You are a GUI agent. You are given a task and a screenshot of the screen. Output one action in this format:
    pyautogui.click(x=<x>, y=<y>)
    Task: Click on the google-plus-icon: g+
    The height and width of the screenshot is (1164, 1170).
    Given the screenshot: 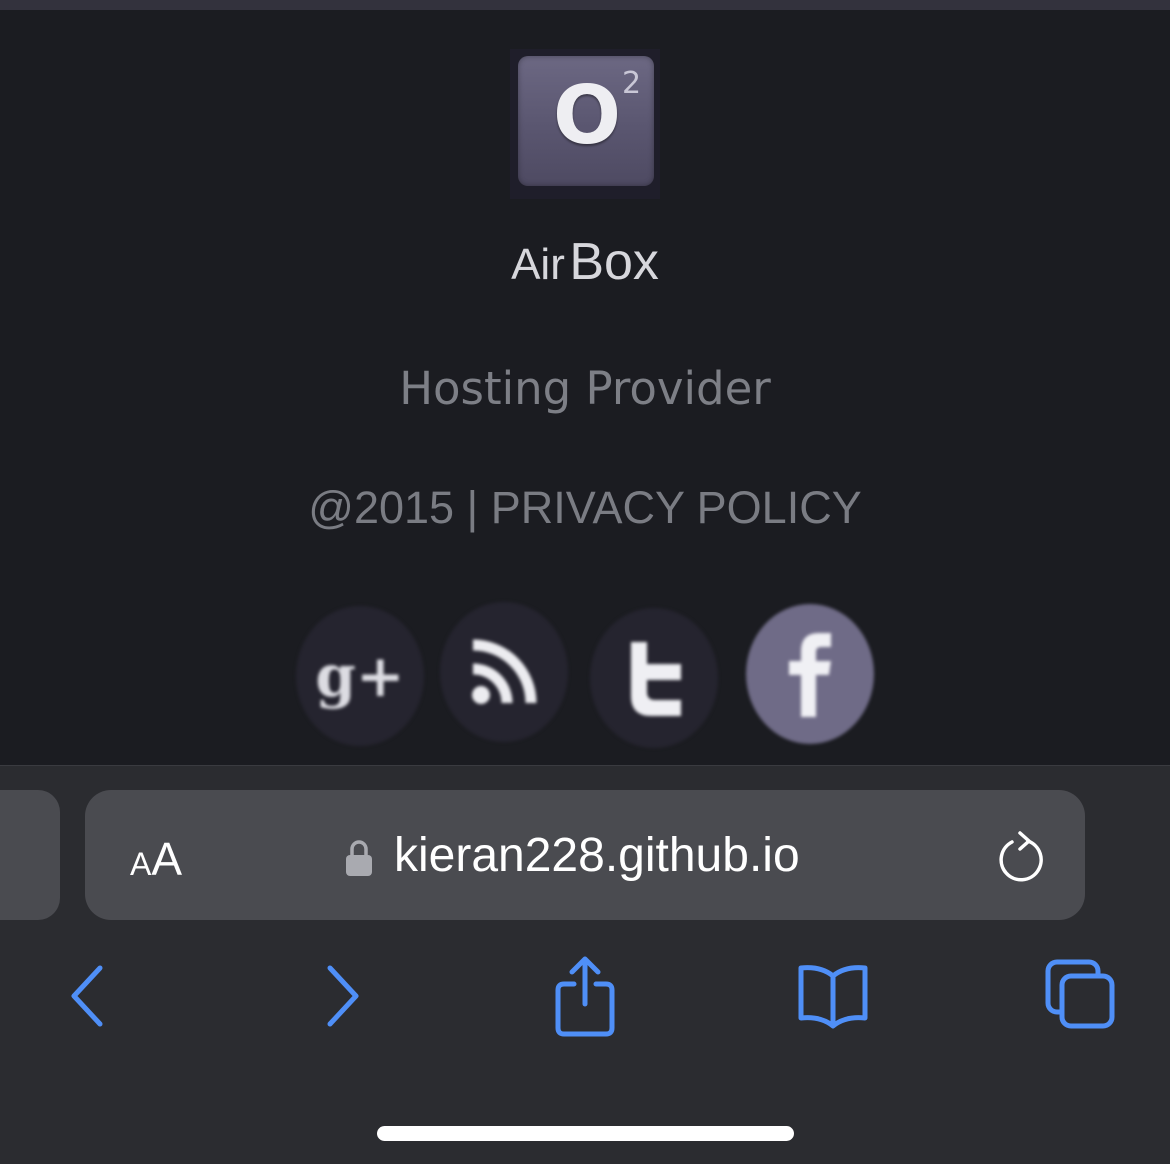 What is the action you would take?
    pyautogui.click(x=360, y=676)
    